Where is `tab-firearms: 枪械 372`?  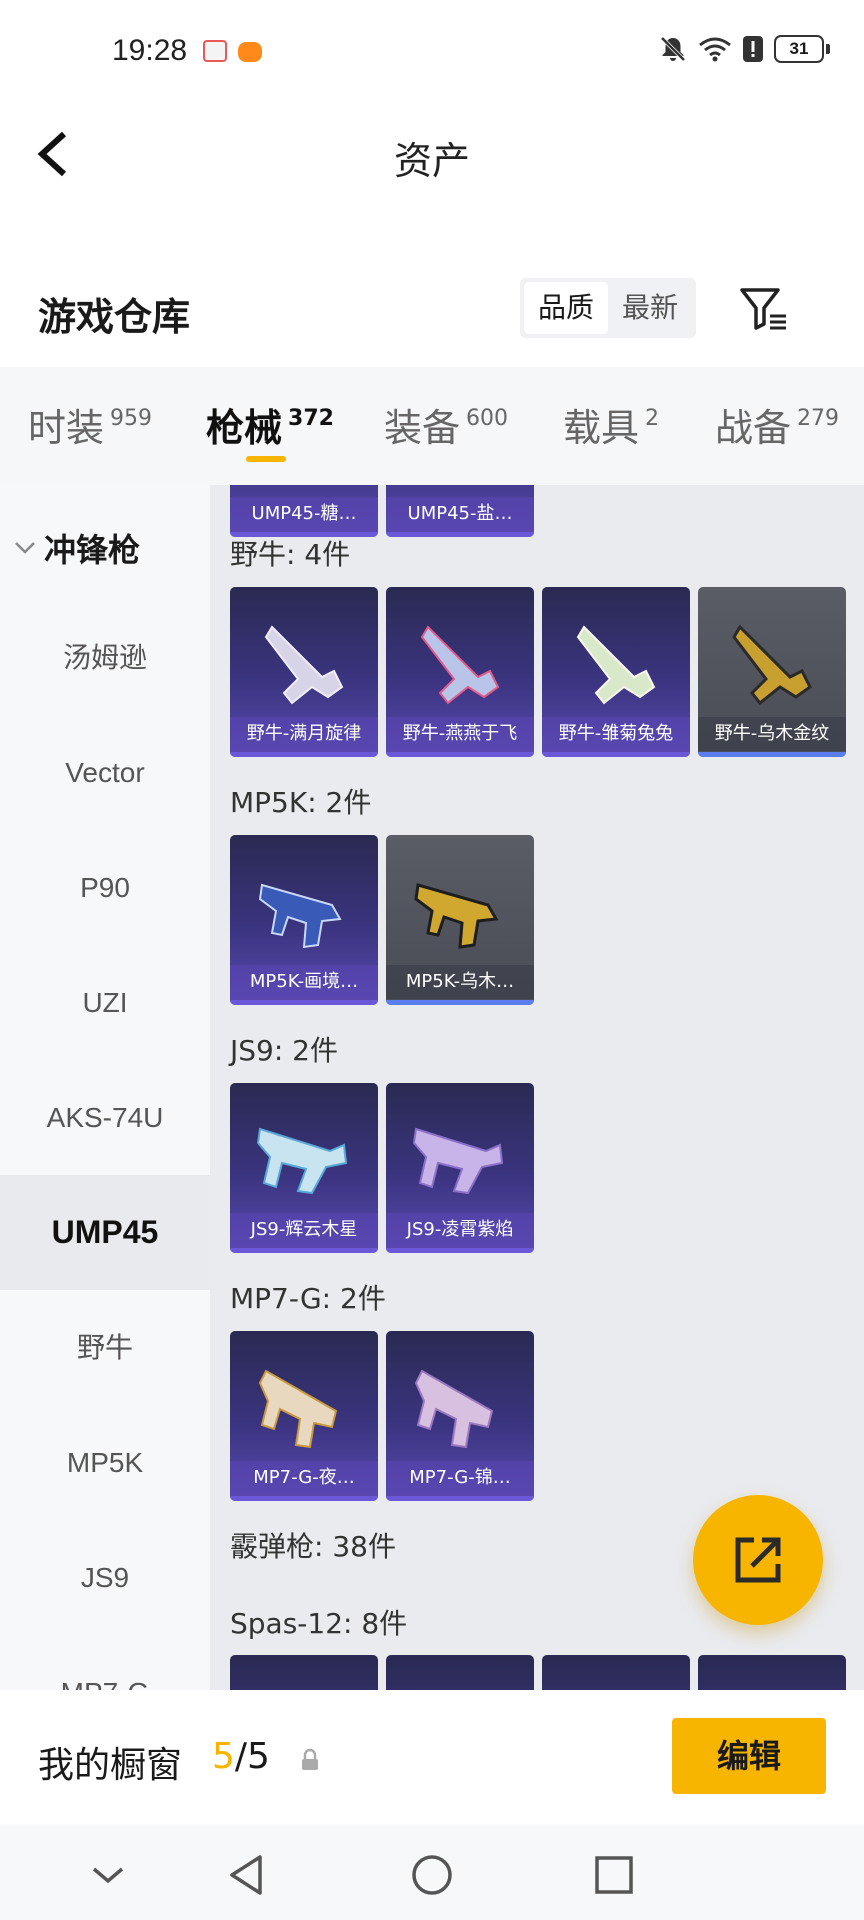 tab-firearms: 枪械 372 is located at coordinates (270, 424).